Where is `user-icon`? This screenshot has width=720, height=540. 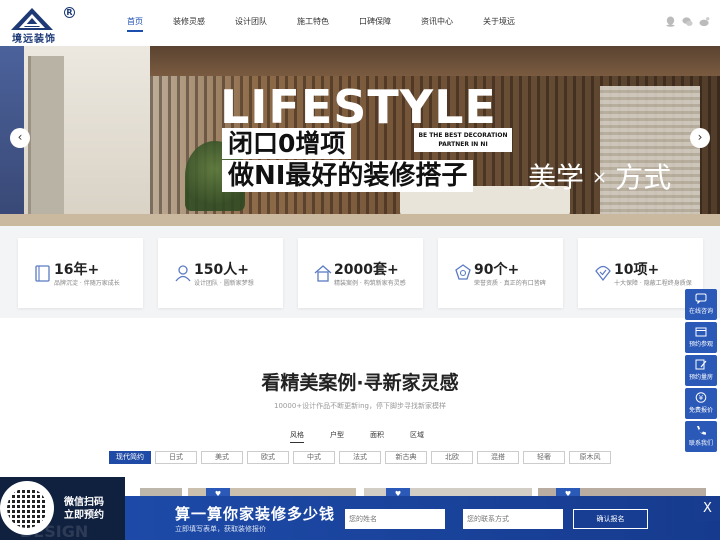
user-icon is located at coordinates (183, 273).